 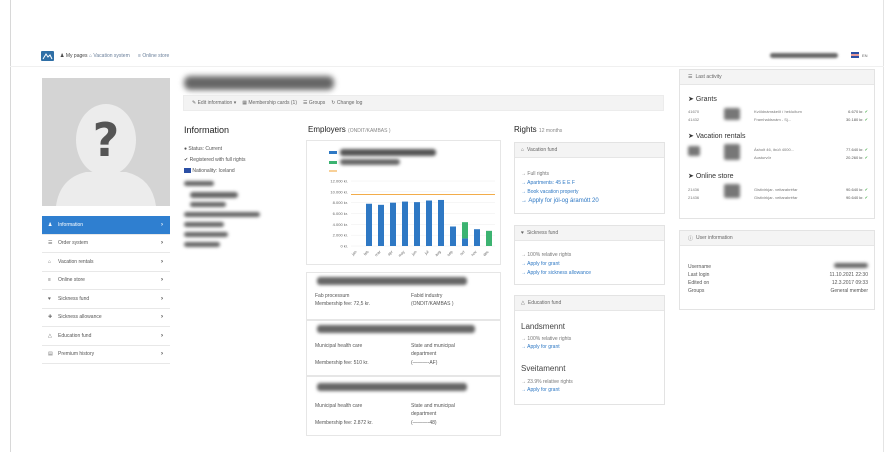 What do you see at coordinates (206, 234) in the screenshot?
I see `mobile-phone` at bounding box center [206, 234].